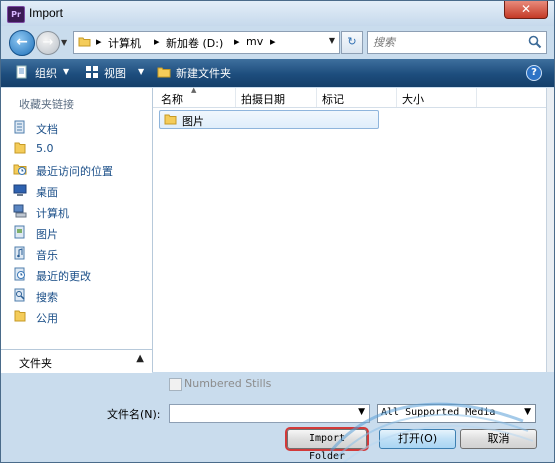 This screenshot has width=555, height=463. What do you see at coordinates (80, 128) in the screenshot?
I see `sidebar-item-documents: 文档` at bounding box center [80, 128].